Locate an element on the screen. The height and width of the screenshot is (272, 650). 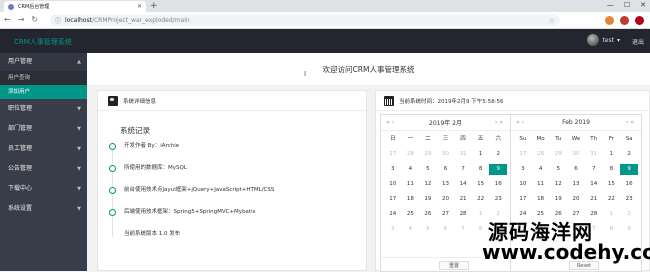
logout-link: 退出 is located at coordinates (638, 41).